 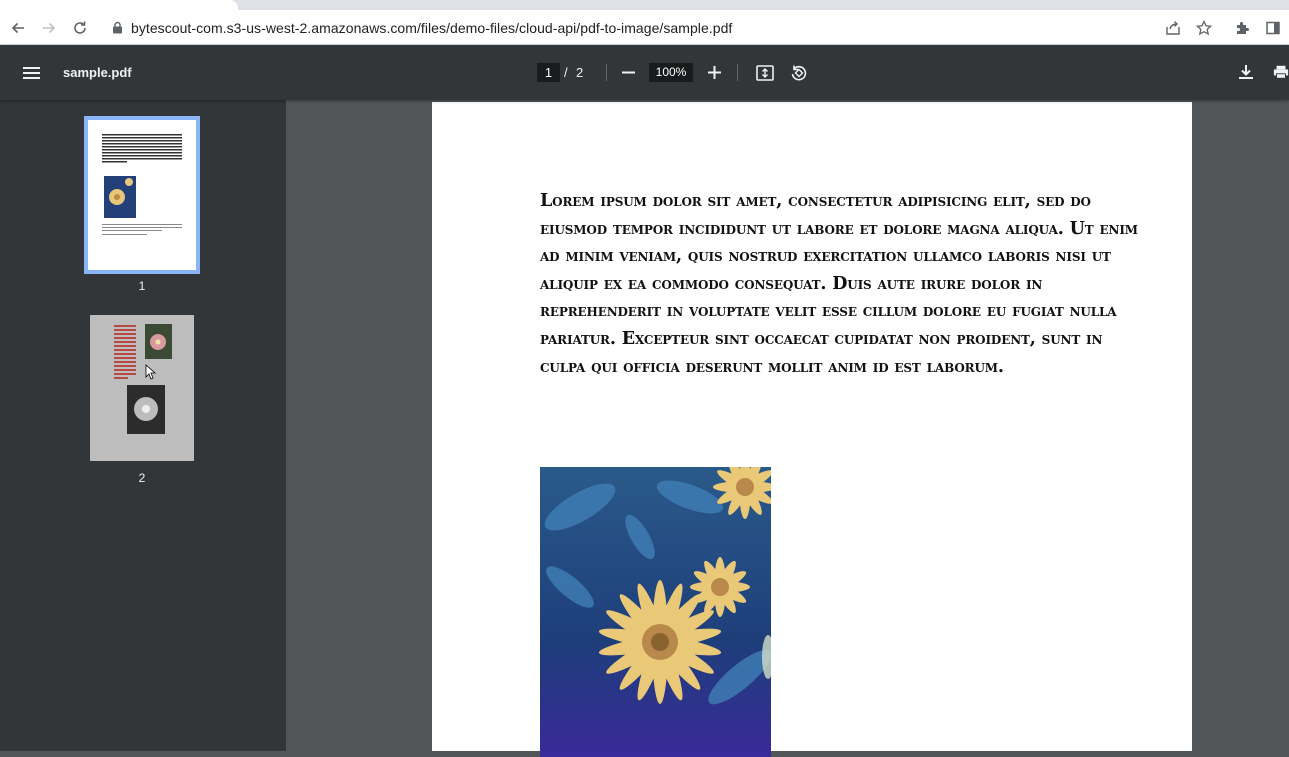 What do you see at coordinates (18, 28) in the screenshot?
I see `back-arrow-icon` at bounding box center [18, 28].